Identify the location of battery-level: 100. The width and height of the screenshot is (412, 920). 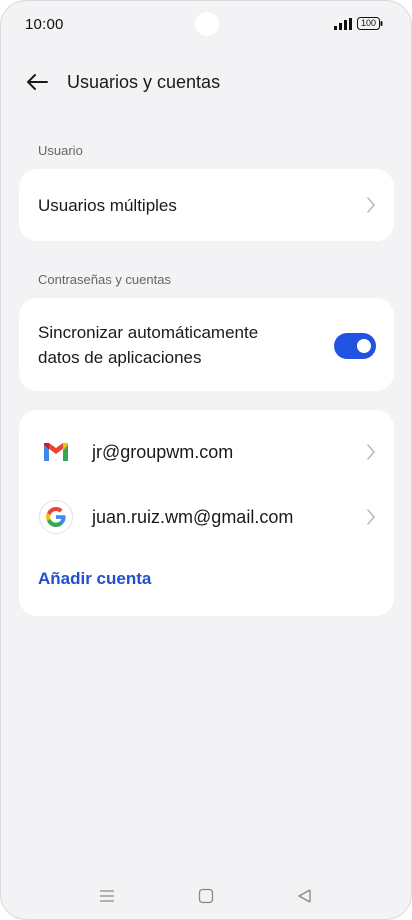
(368, 23).